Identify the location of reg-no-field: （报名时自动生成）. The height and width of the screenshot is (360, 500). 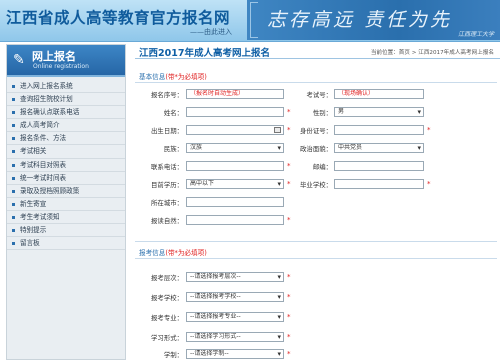
(235, 94).